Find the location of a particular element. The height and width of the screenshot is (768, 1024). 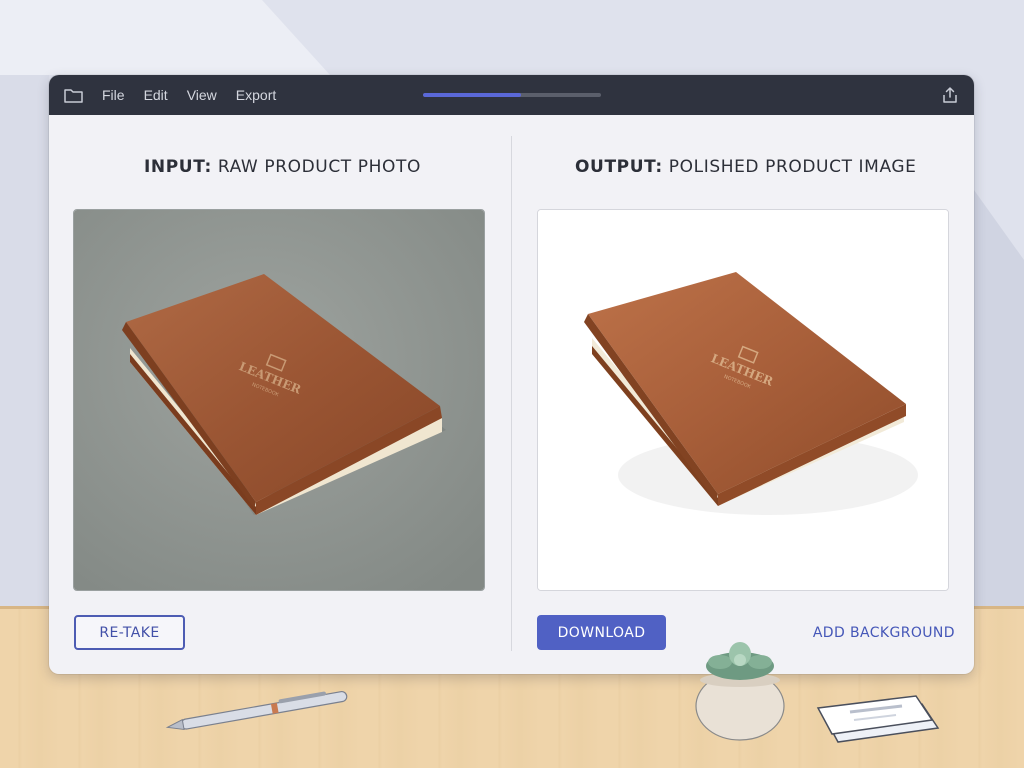

input-panel-title: INPUT: RAW PRODUCT PHOTO is located at coordinates (282, 168).